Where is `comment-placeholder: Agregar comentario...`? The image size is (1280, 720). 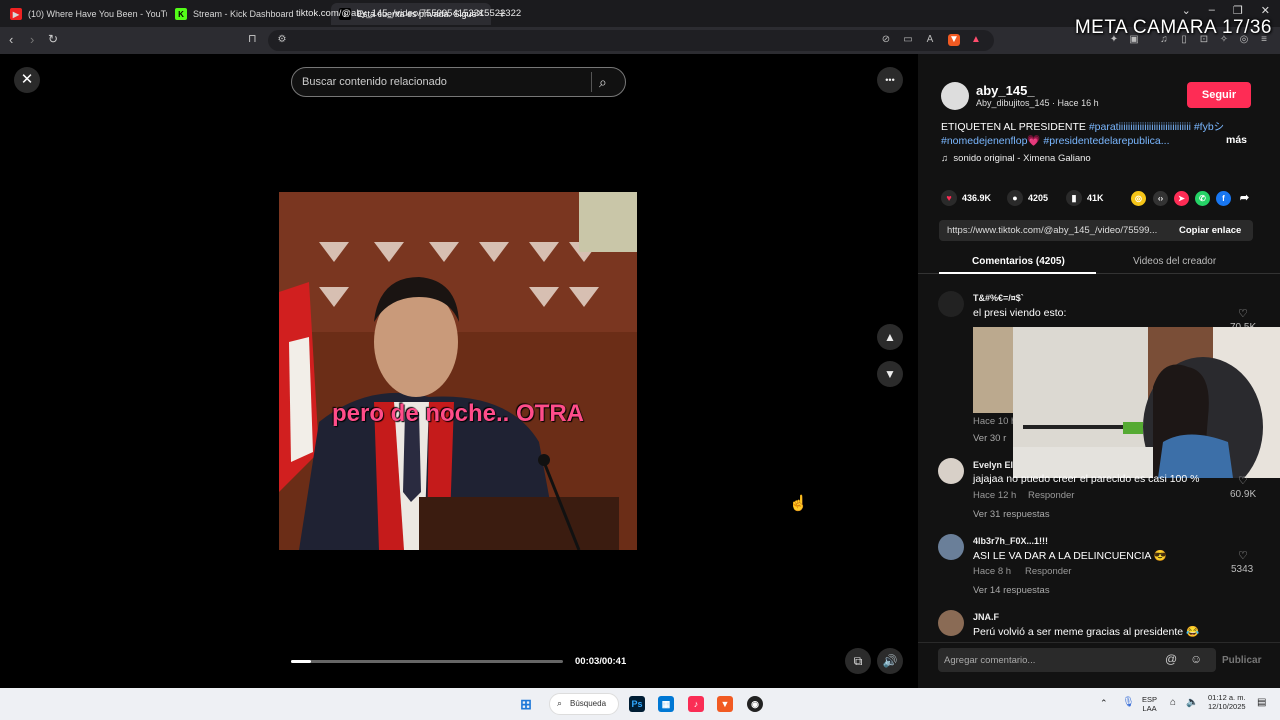 comment-placeholder: Agregar comentario... is located at coordinates (990, 660).